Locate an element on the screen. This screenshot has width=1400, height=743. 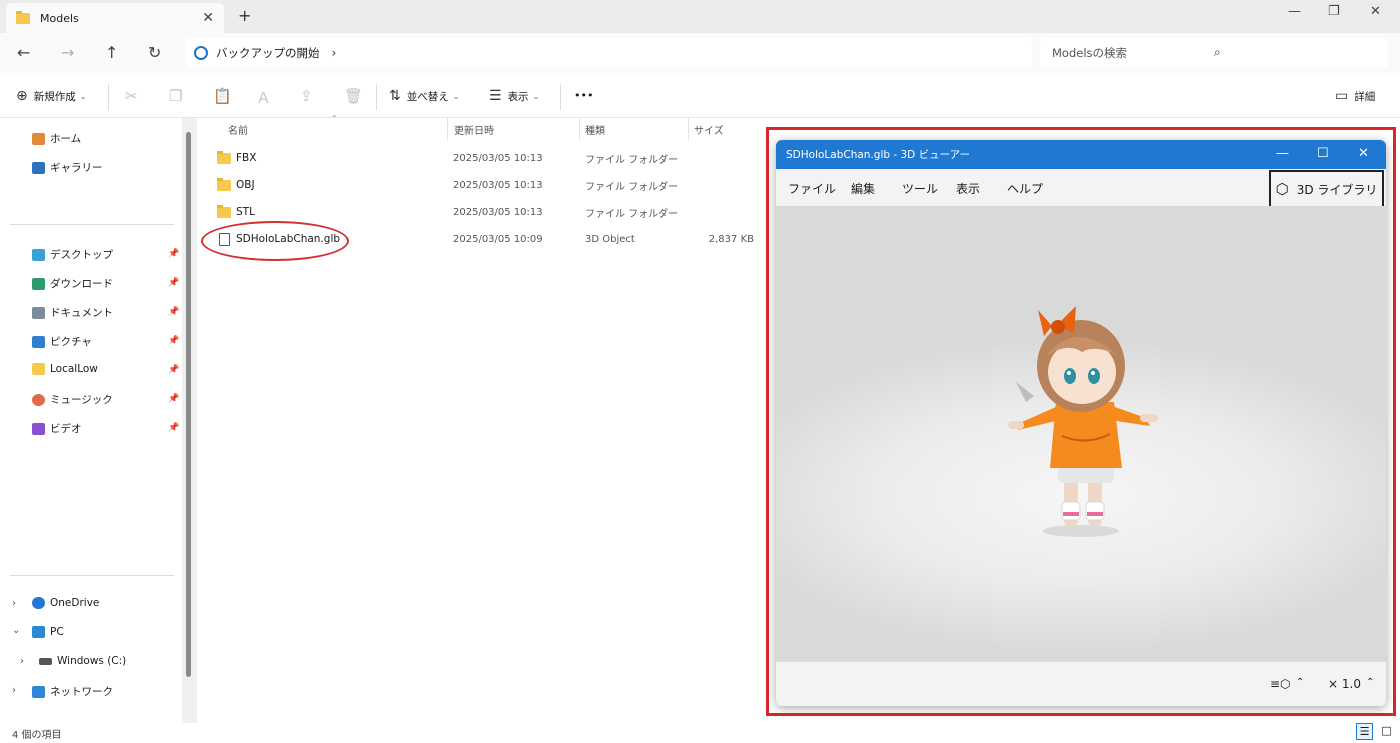
viewer-menu-bar: ファイル 編集 ツール 表示 ヘルプ ⬡ 3D ライブラリ is located at coordinates (1081, 188).